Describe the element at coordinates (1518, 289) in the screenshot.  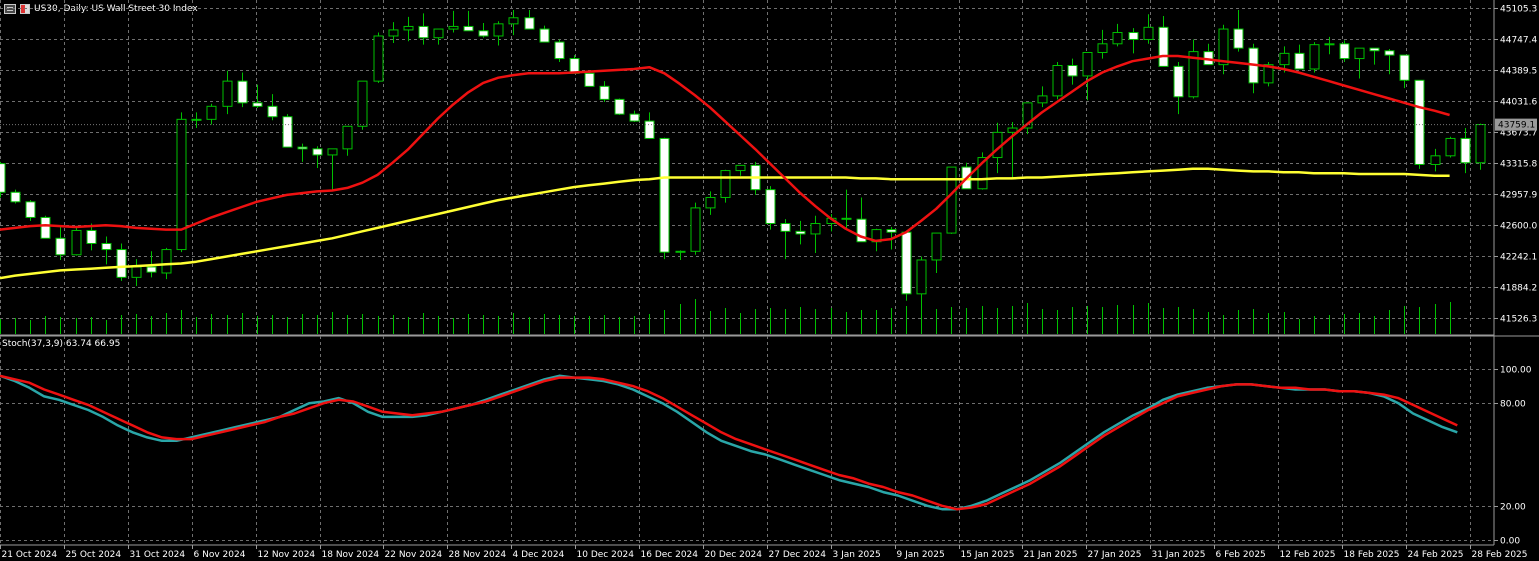
I see `y-tick-label: 41884.2` at that location.